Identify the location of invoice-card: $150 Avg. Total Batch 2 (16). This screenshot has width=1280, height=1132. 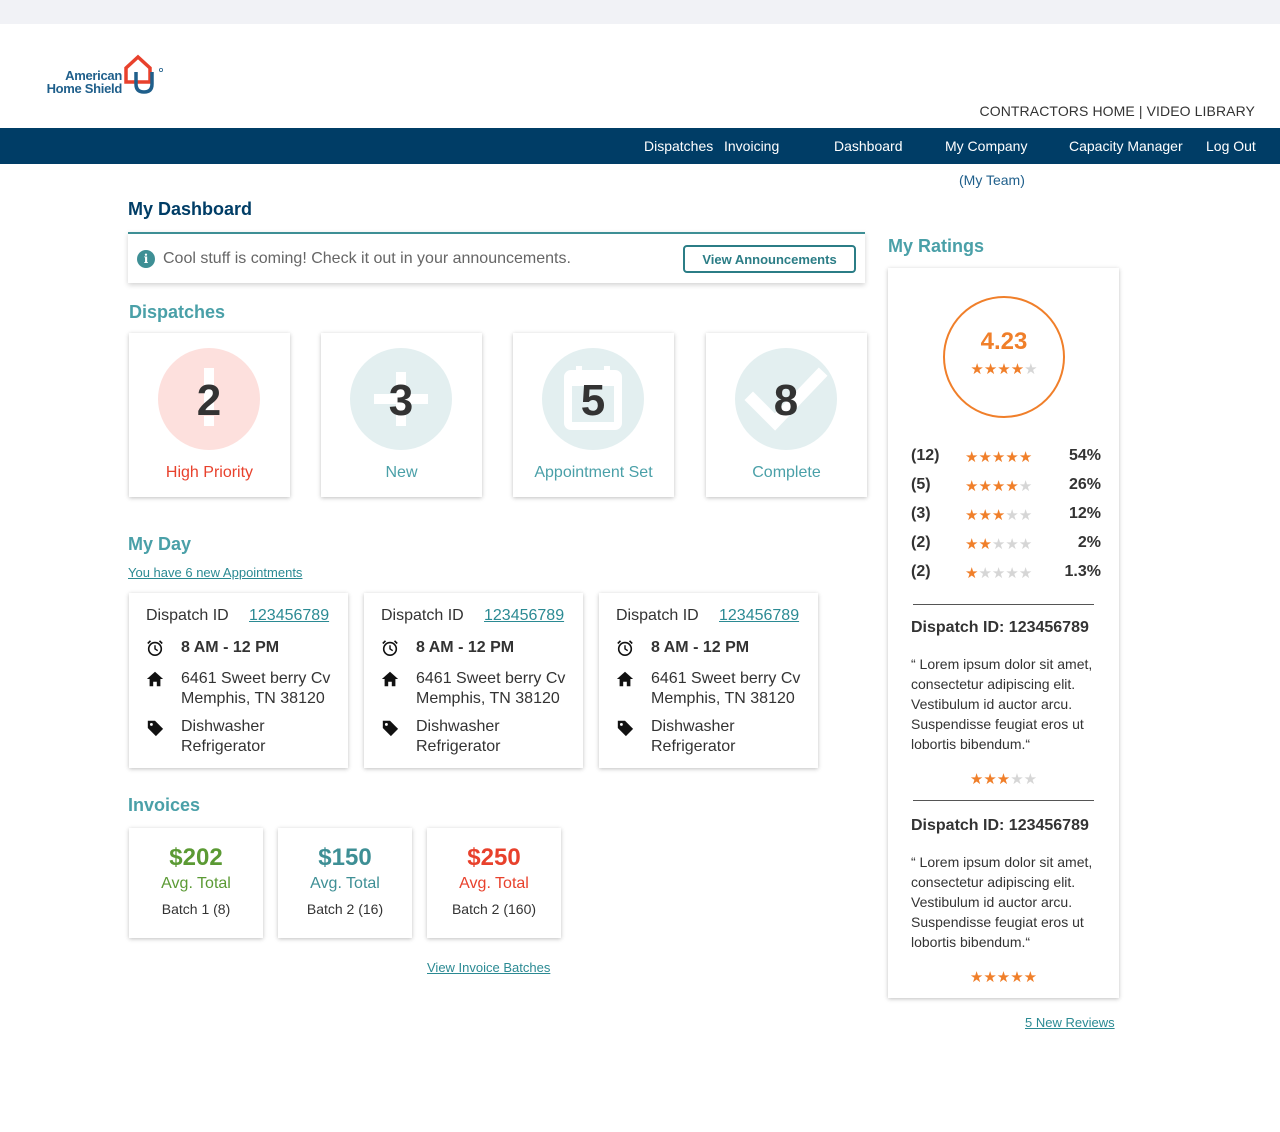
(345, 883).